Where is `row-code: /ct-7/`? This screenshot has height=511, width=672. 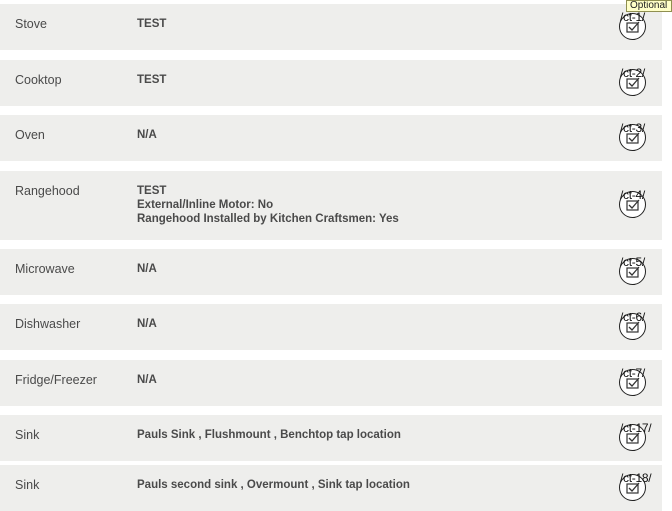 row-code: /ct-7/ is located at coordinates (632, 373).